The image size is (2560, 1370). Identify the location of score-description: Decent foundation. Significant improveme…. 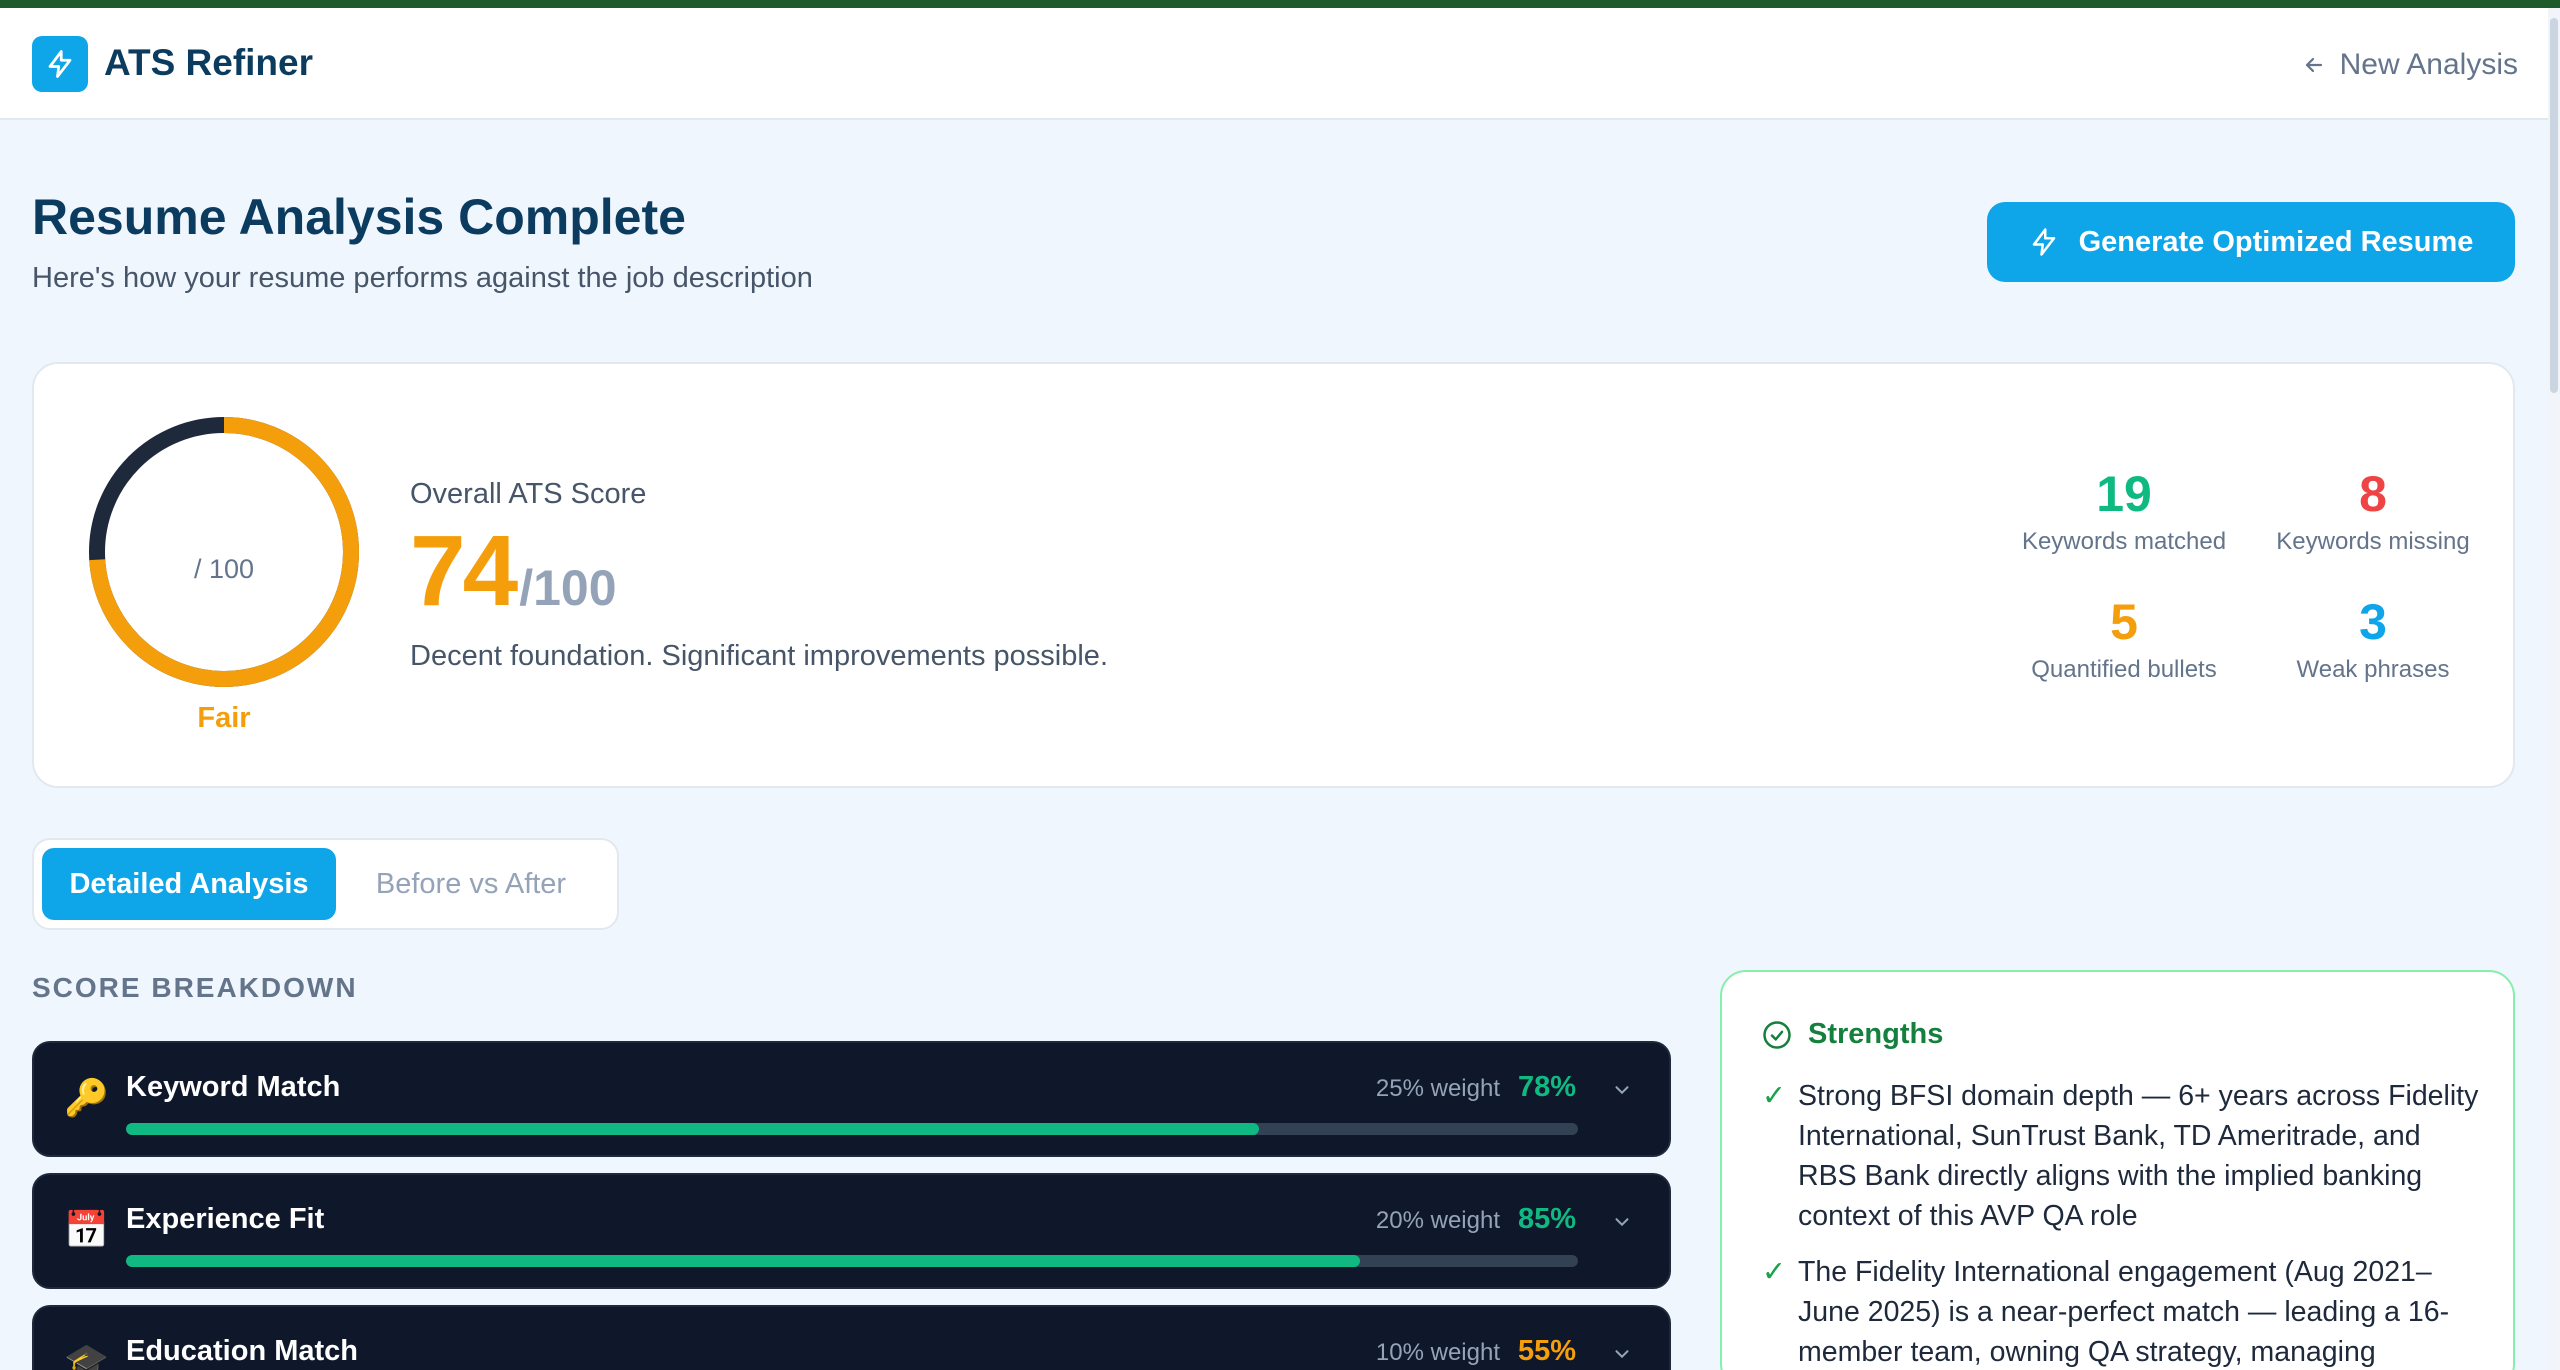
(759, 656).